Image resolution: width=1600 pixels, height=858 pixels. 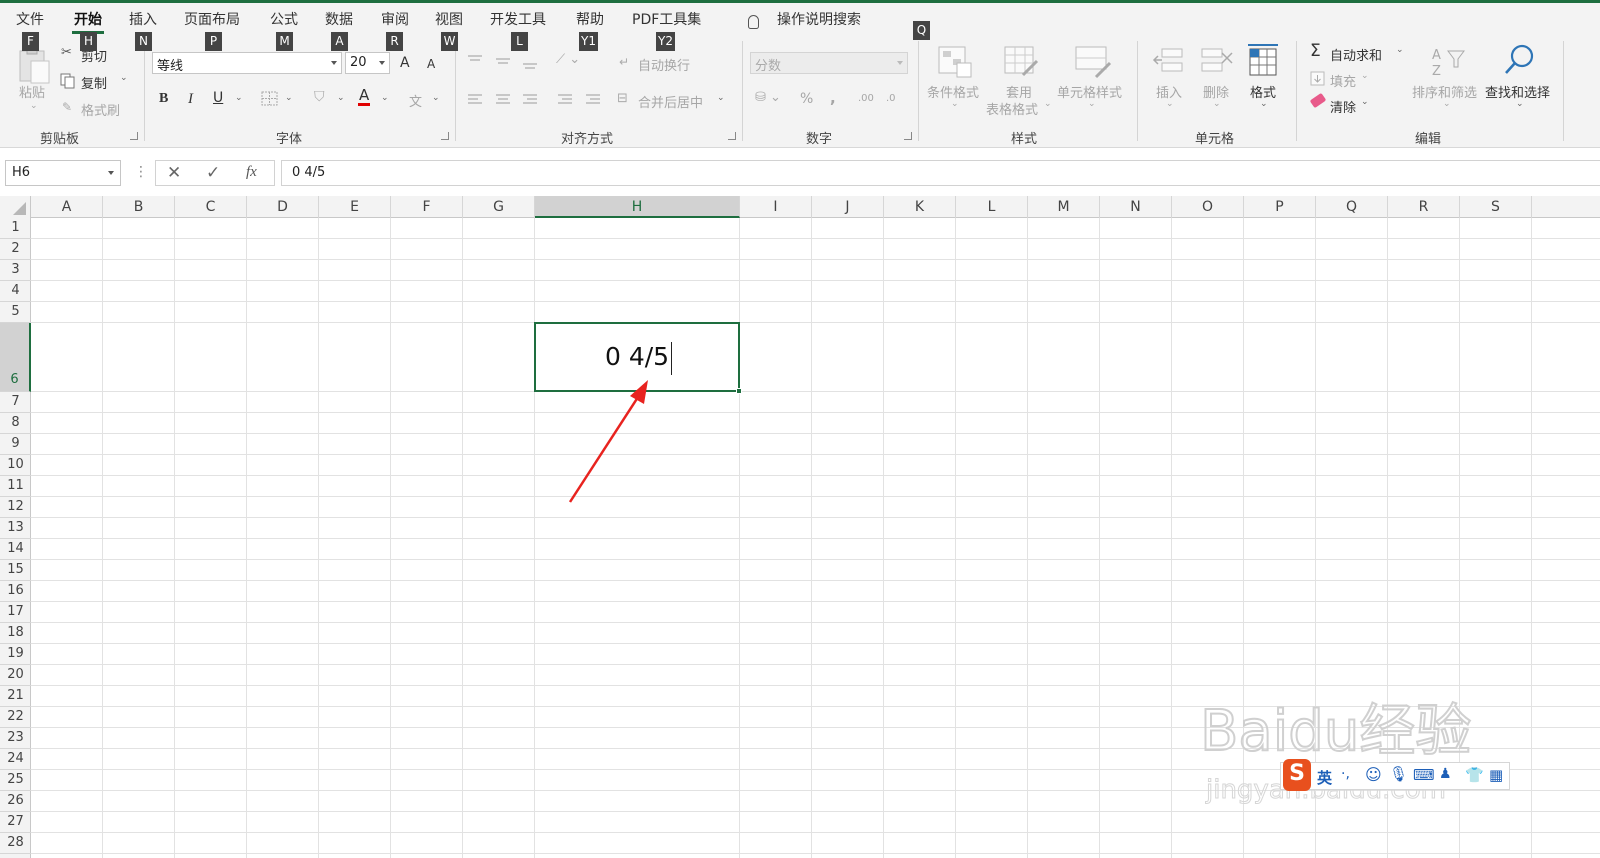 What do you see at coordinates (15, 591) in the screenshot?
I see `row-header-16: 16` at bounding box center [15, 591].